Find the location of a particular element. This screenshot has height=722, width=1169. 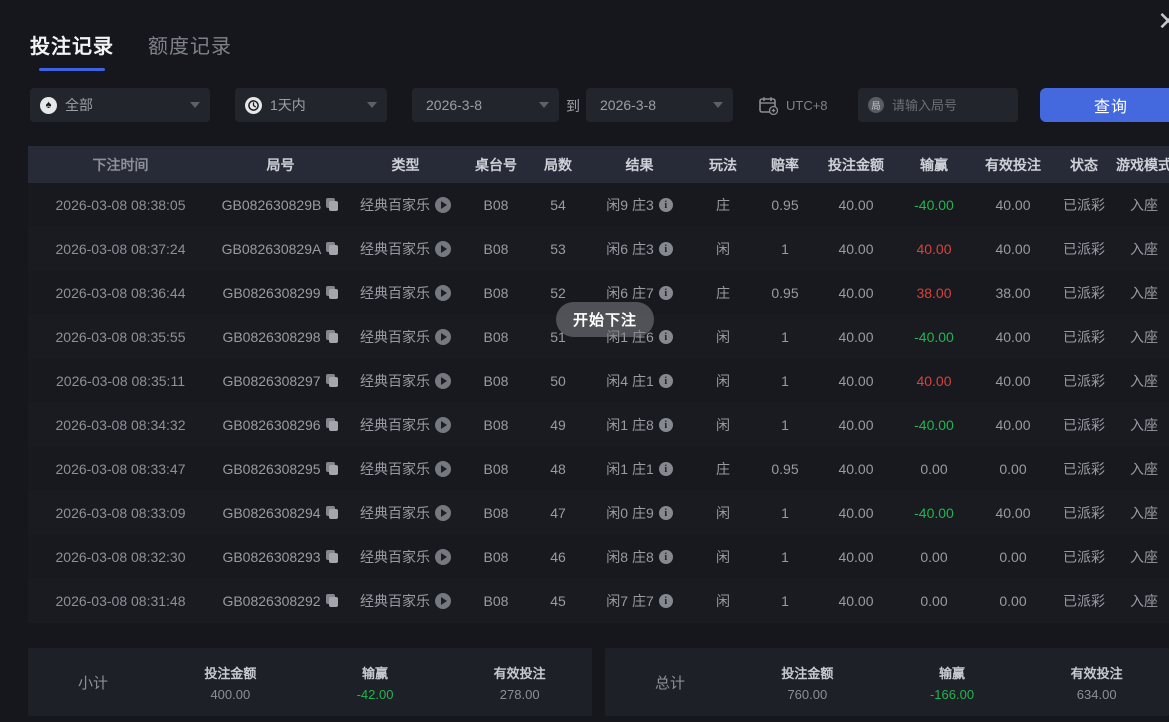

clock-icon is located at coordinates (253, 105).